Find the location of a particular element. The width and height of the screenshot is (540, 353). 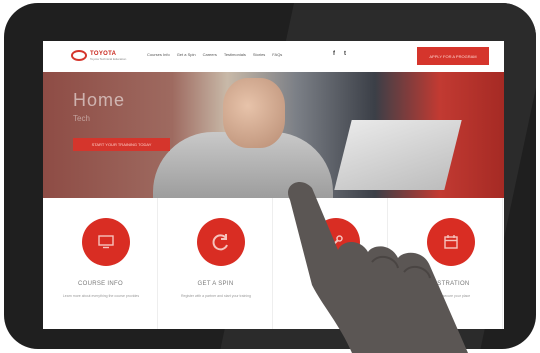

hero-subtitle: Tech is located at coordinates (81, 118).